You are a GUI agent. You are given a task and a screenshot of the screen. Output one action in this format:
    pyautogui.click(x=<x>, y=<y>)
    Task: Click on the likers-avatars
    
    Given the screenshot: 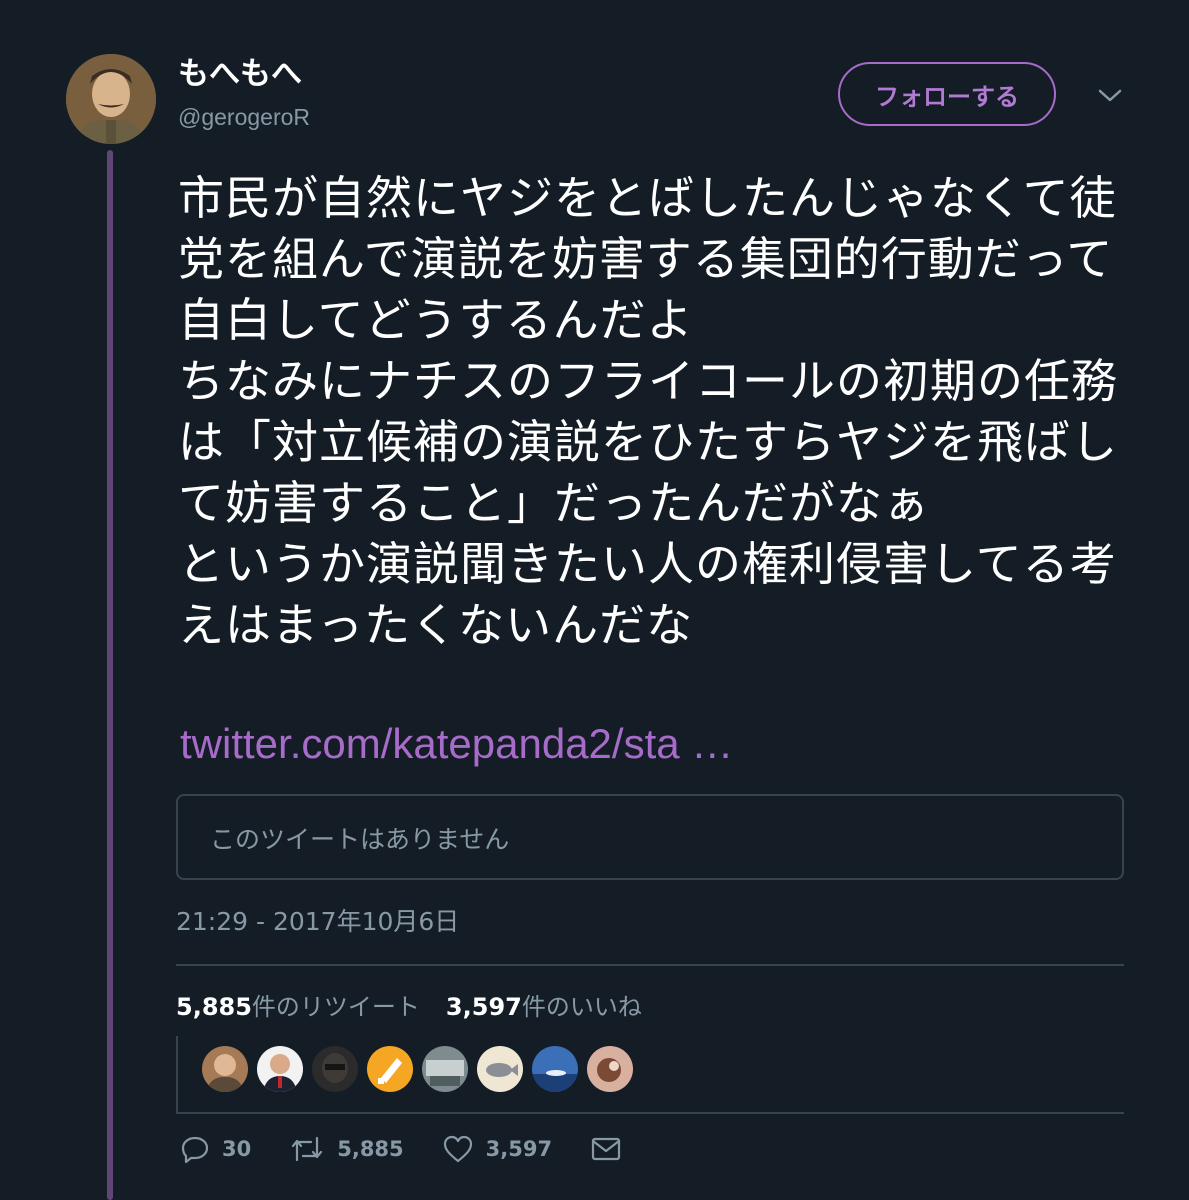 What is the action you would take?
    pyautogui.click(x=417, y=1069)
    